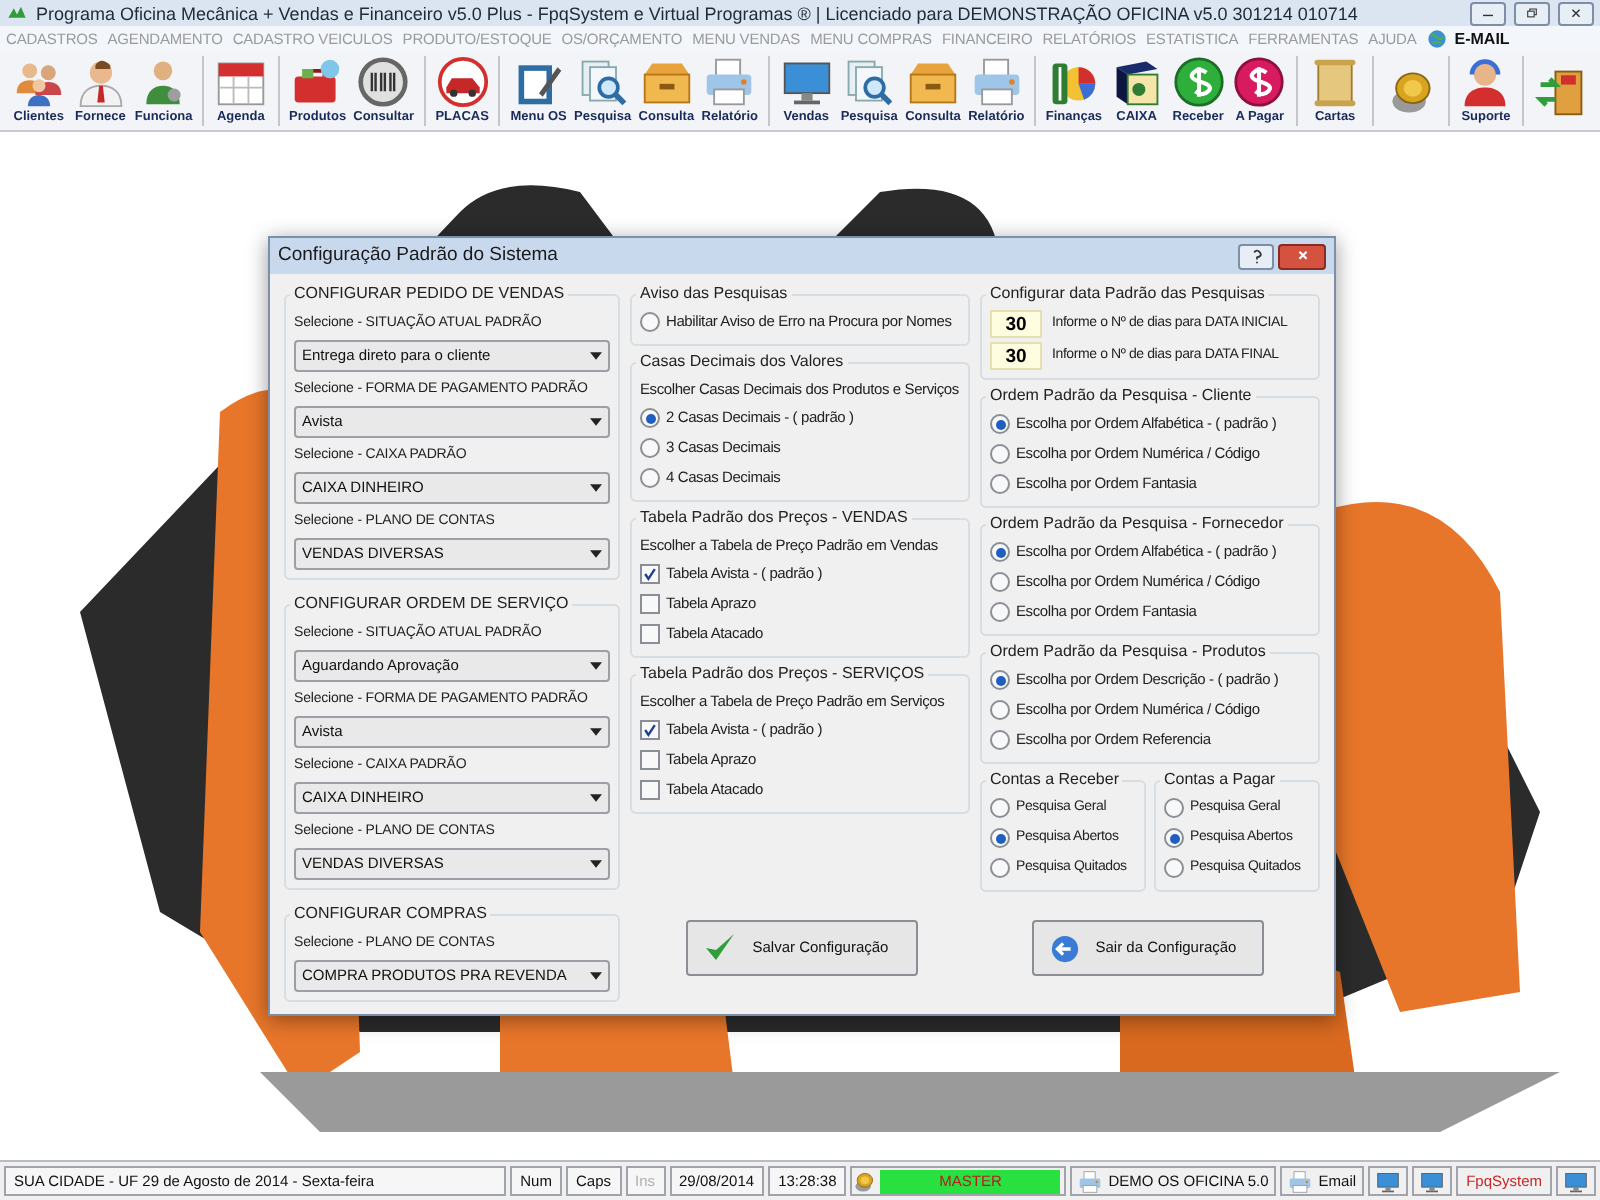 This screenshot has height=1200, width=1600. What do you see at coordinates (1128, 652) in the screenshot?
I see `group-title: Ordem Padrão da Pesquisa - Produtos` at bounding box center [1128, 652].